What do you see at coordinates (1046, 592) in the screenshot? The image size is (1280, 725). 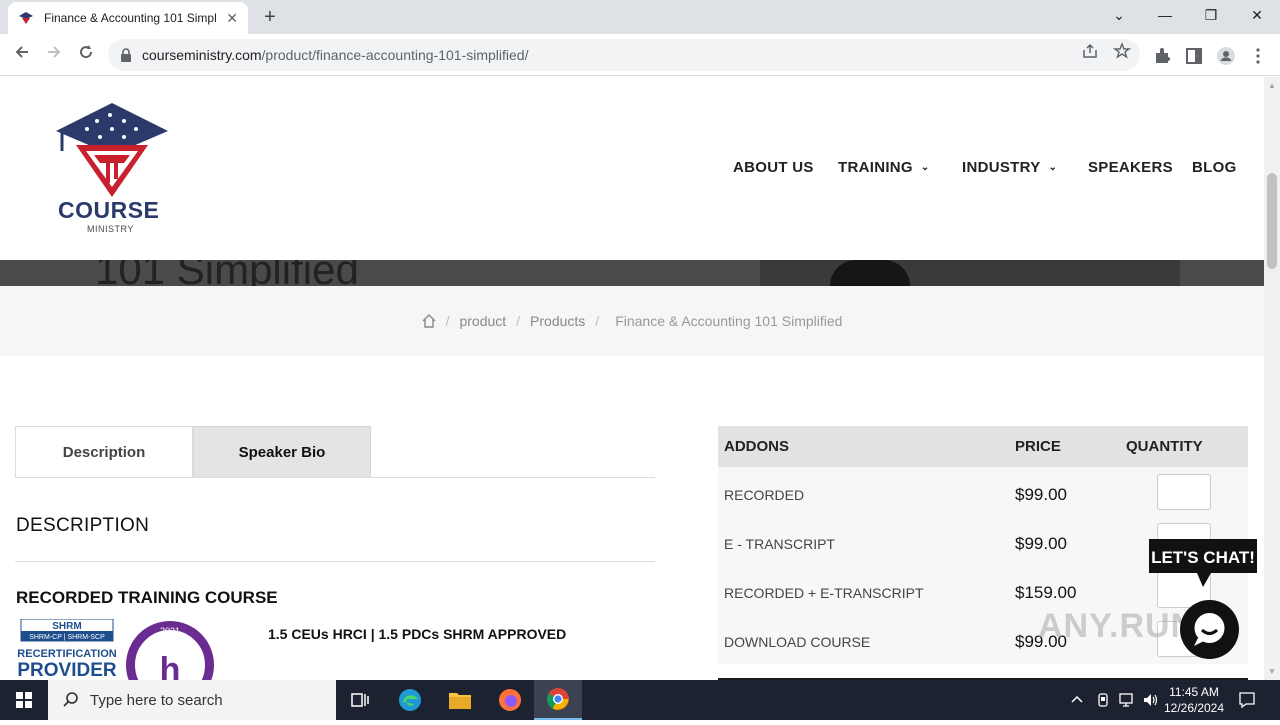 I see `addon-price: $159.00` at bounding box center [1046, 592].